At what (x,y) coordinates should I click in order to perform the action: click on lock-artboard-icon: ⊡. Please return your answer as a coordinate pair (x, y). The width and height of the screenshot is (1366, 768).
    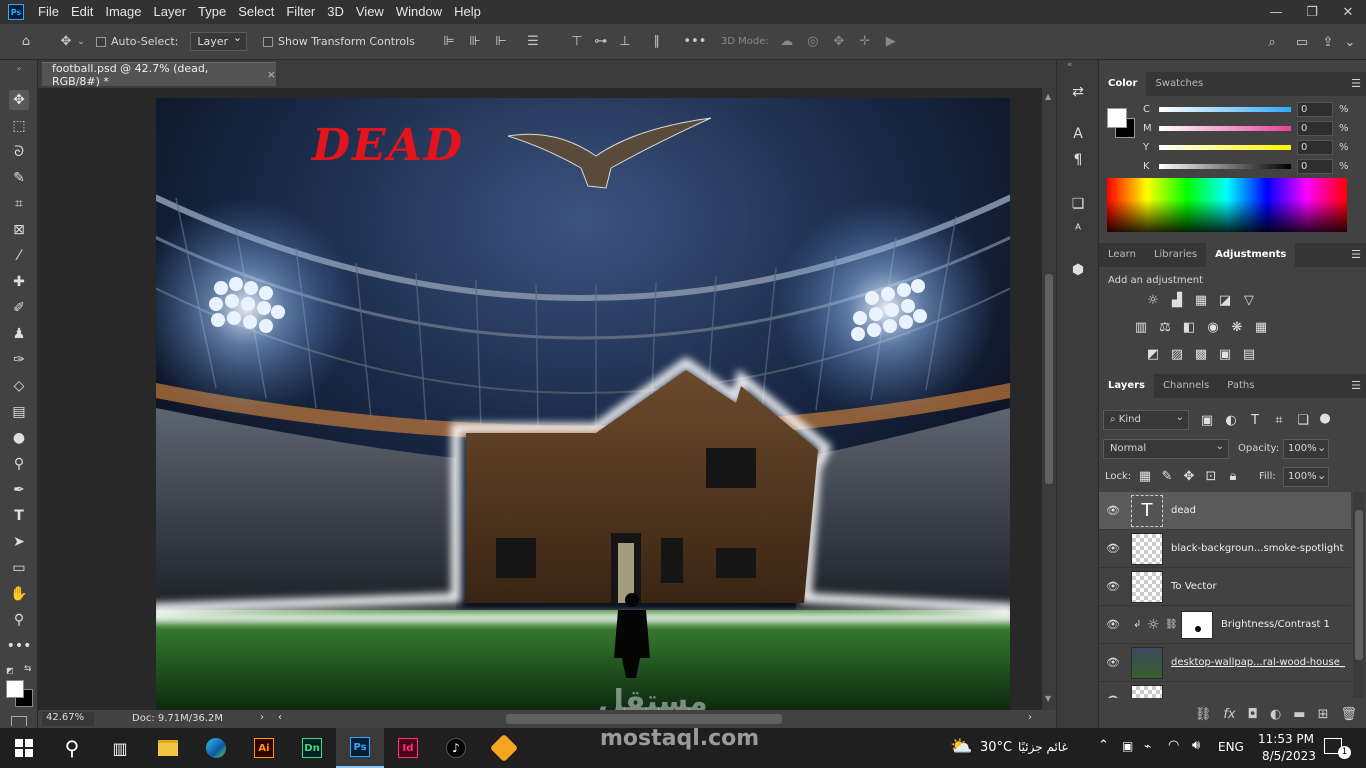
    Looking at the image, I should click on (1211, 476).